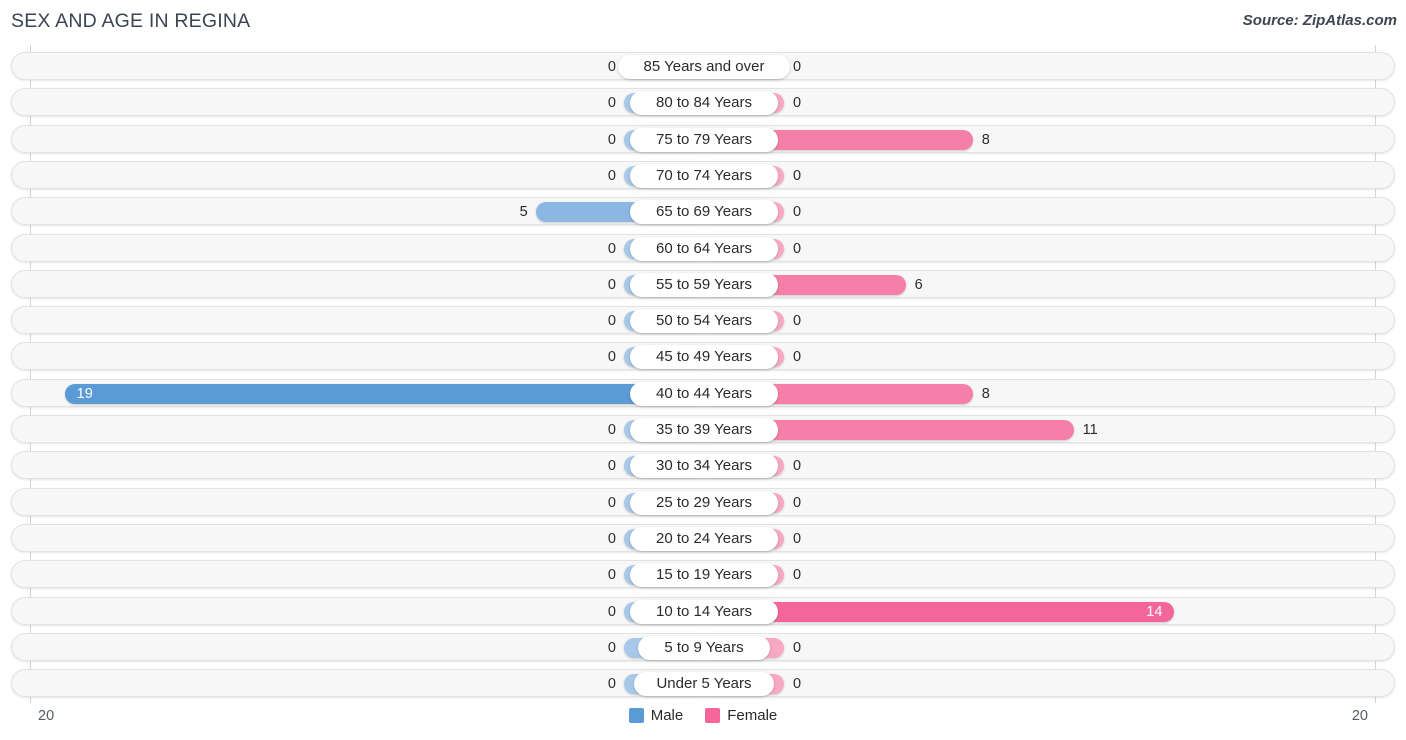 The image size is (1406, 740). I want to click on table-row: 0 11 35 to 39 Years, so click(703, 429).